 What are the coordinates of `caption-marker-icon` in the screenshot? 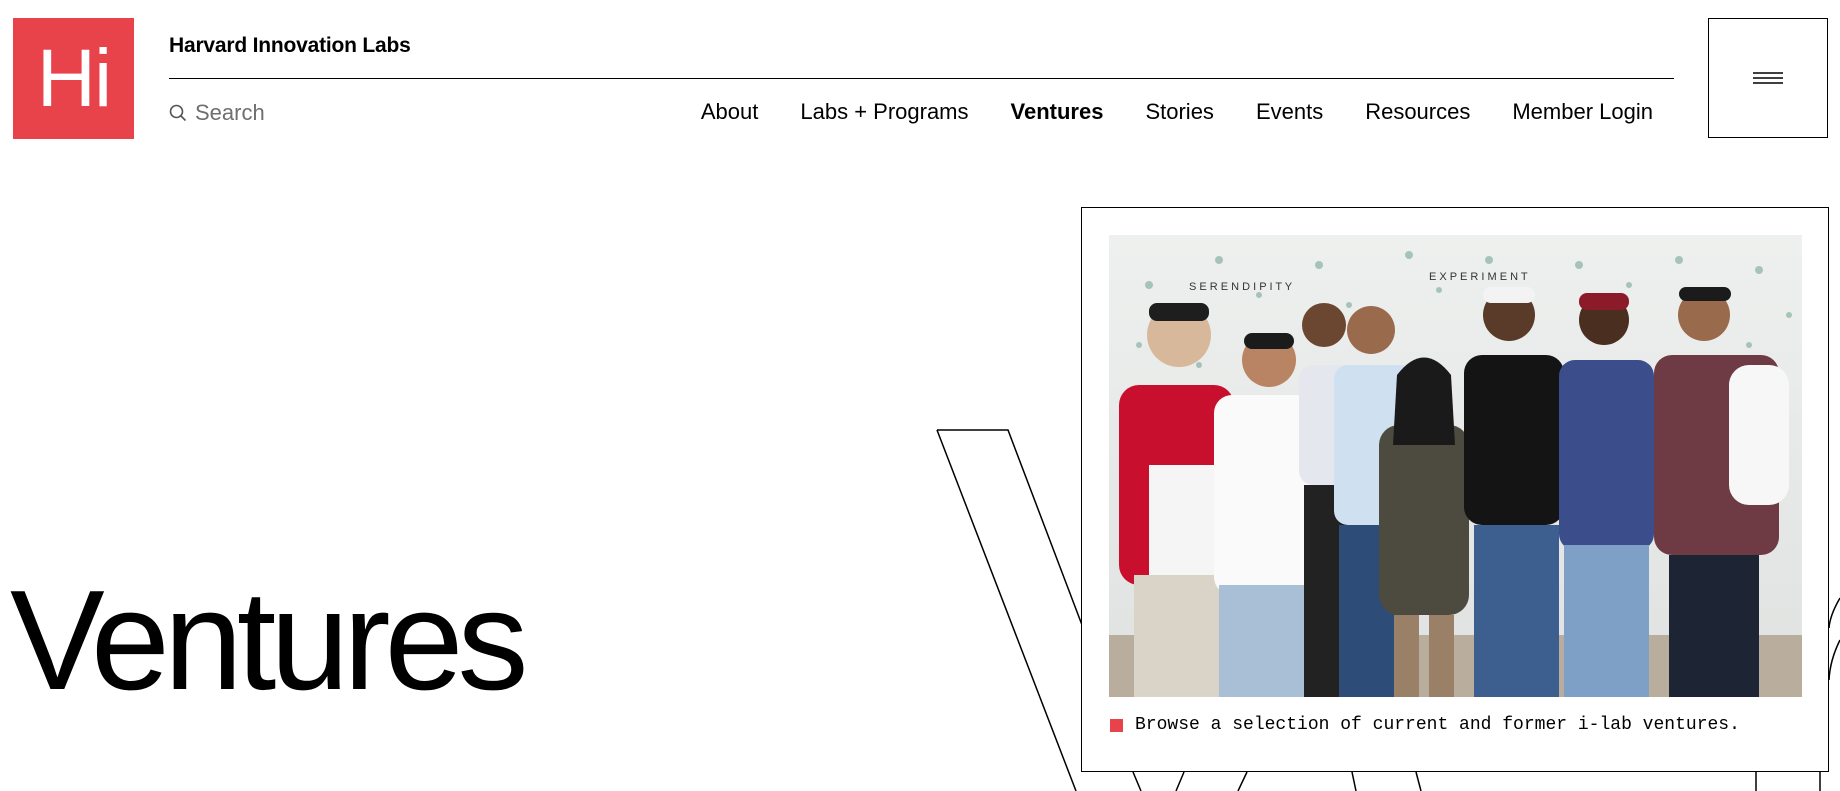 It's located at (1116, 725).